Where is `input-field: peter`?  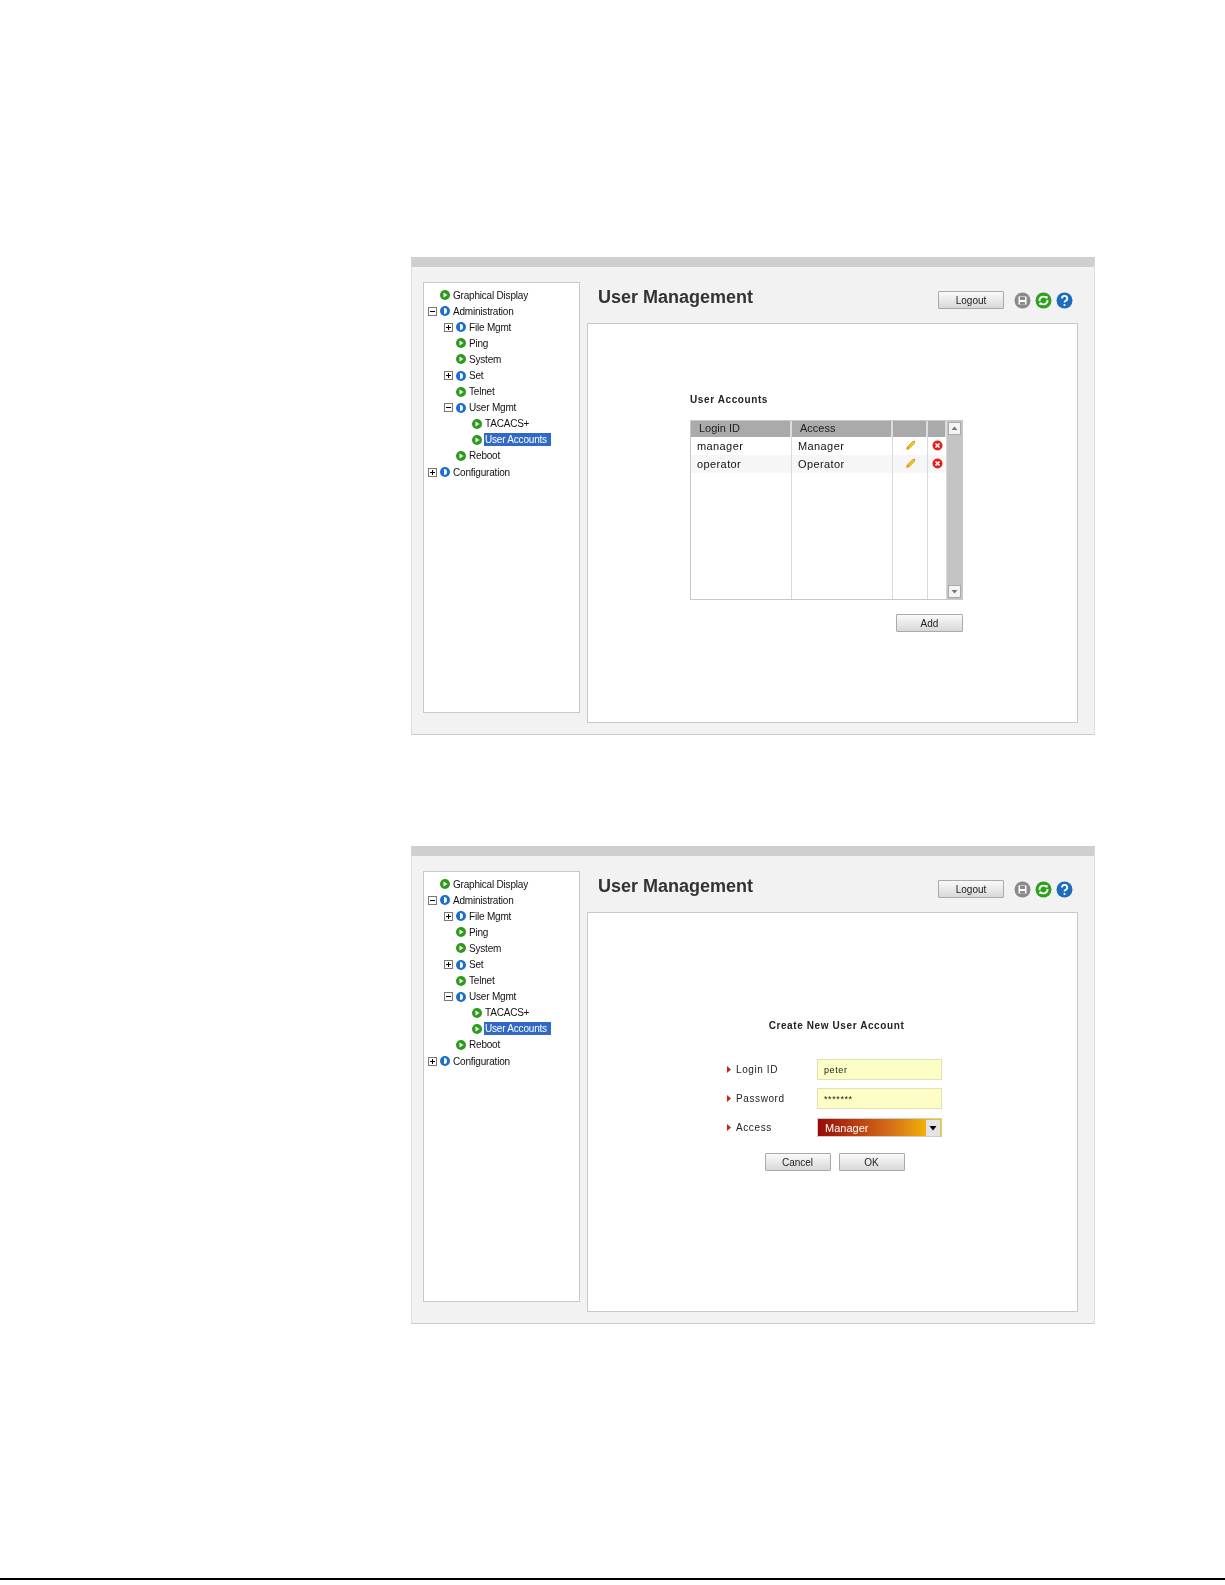 input-field: peter is located at coordinates (879, 1069).